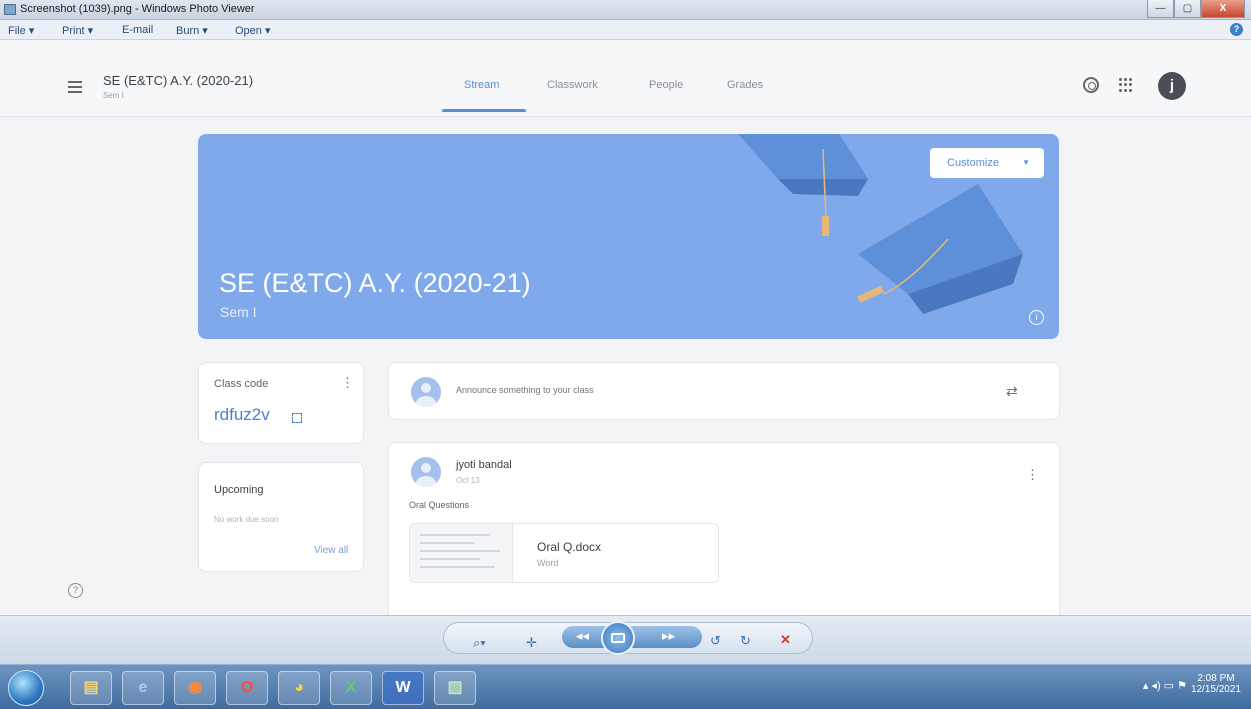  I want to click on rotate-left-icon: ↺, so click(715, 641).